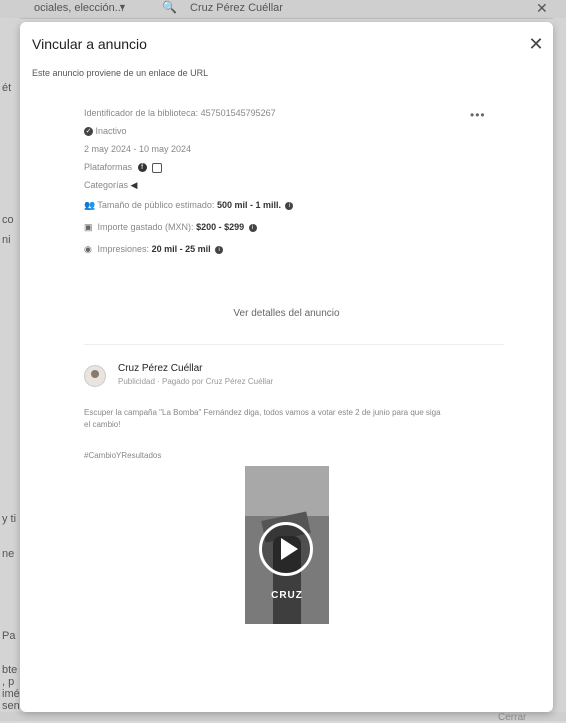 The height and width of the screenshot is (723, 566). What do you see at coordinates (111, 131) in the screenshot?
I see `status-text: Inactivo` at bounding box center [111, 131].